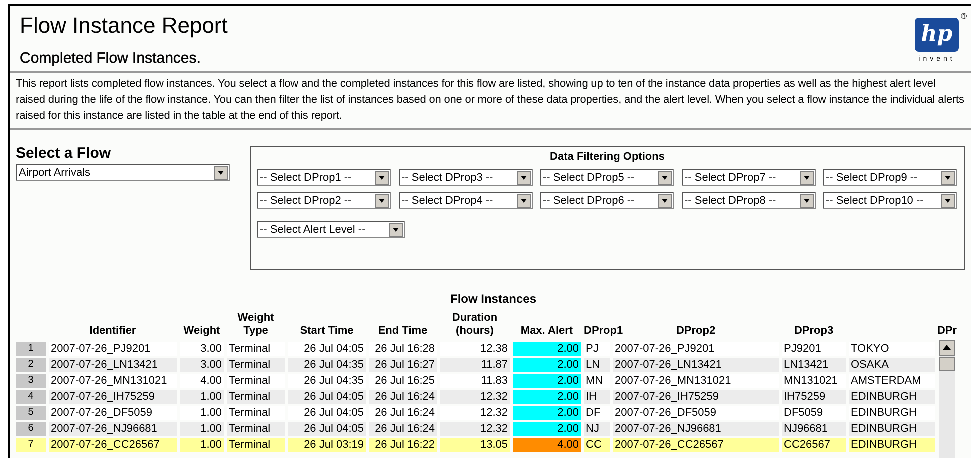 This screenshot has width=971, height=458. Describe the element at coordinates (123, 172) in the screenshot. I see `flow-dropdown: Airport Arrivals` at that location.